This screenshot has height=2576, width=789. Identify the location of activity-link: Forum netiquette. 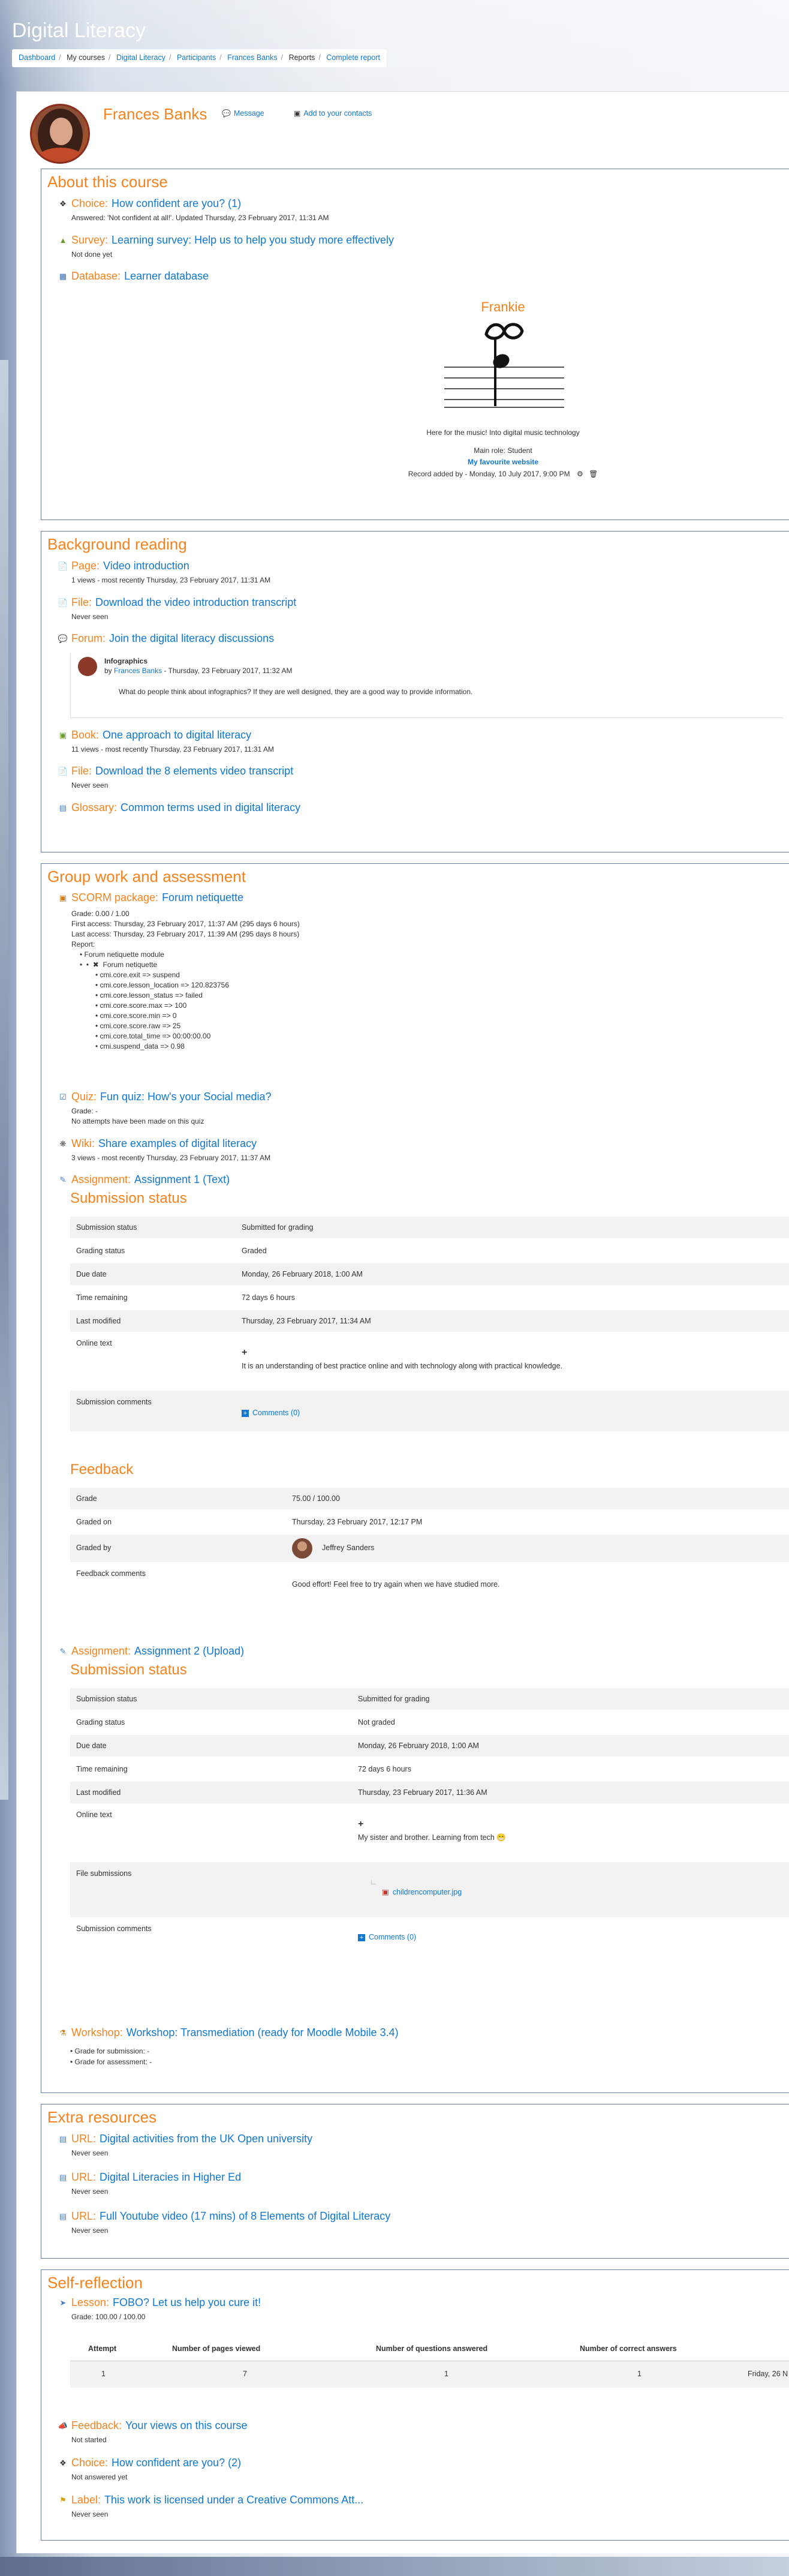
(202, 898).